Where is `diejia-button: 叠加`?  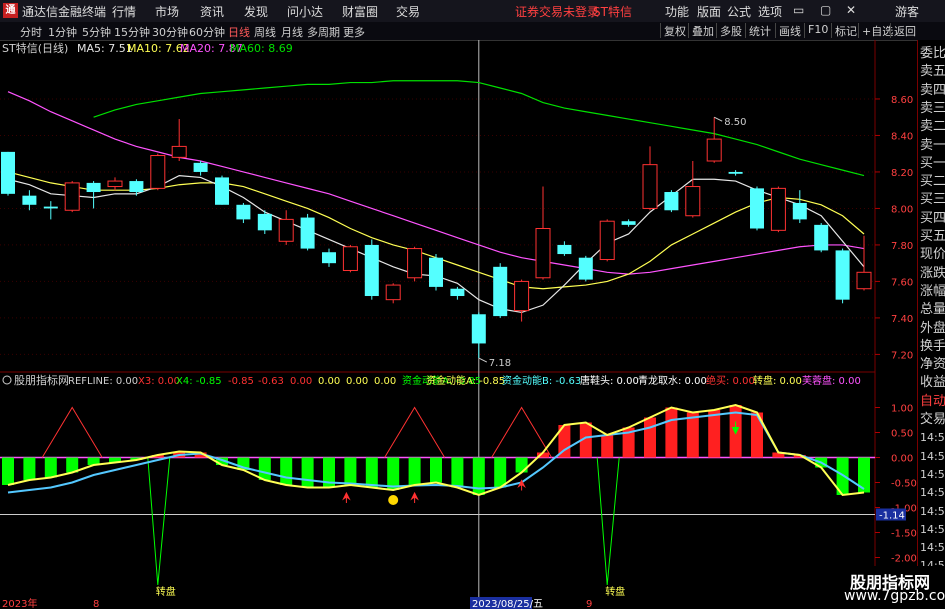
diejia-button: 叠加 is located at coordinates (701, 30).